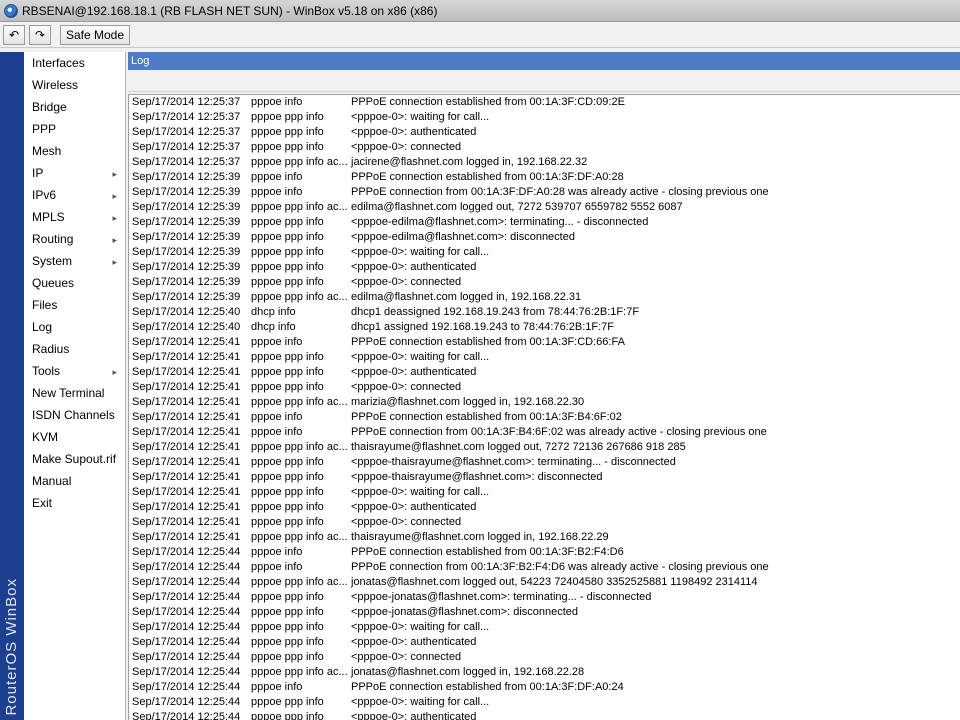  What do you see at coordinates (74, 195) in the screenshot?
I see `menu-item-ipv6: IPv6 ▸` at bounding box center [74, 195].